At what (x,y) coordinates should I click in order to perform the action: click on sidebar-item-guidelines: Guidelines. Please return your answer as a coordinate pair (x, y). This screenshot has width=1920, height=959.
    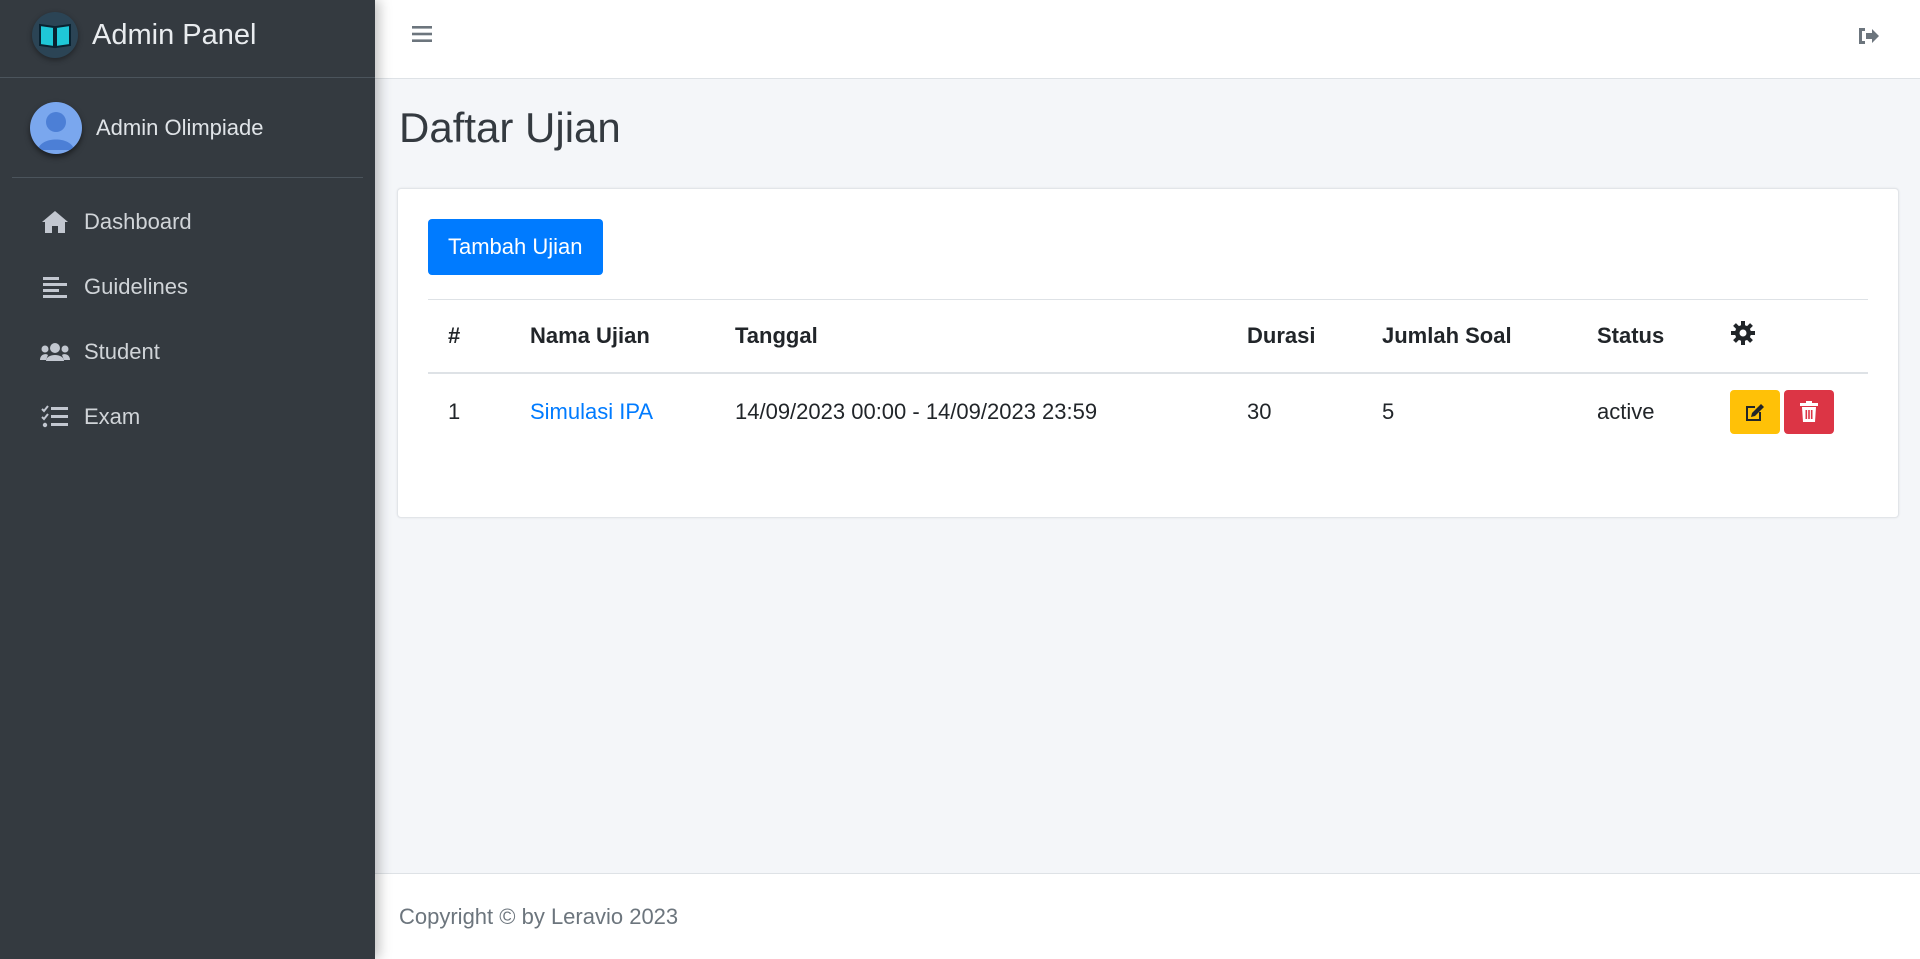
    Looking at the image, I should click on (187, 287).